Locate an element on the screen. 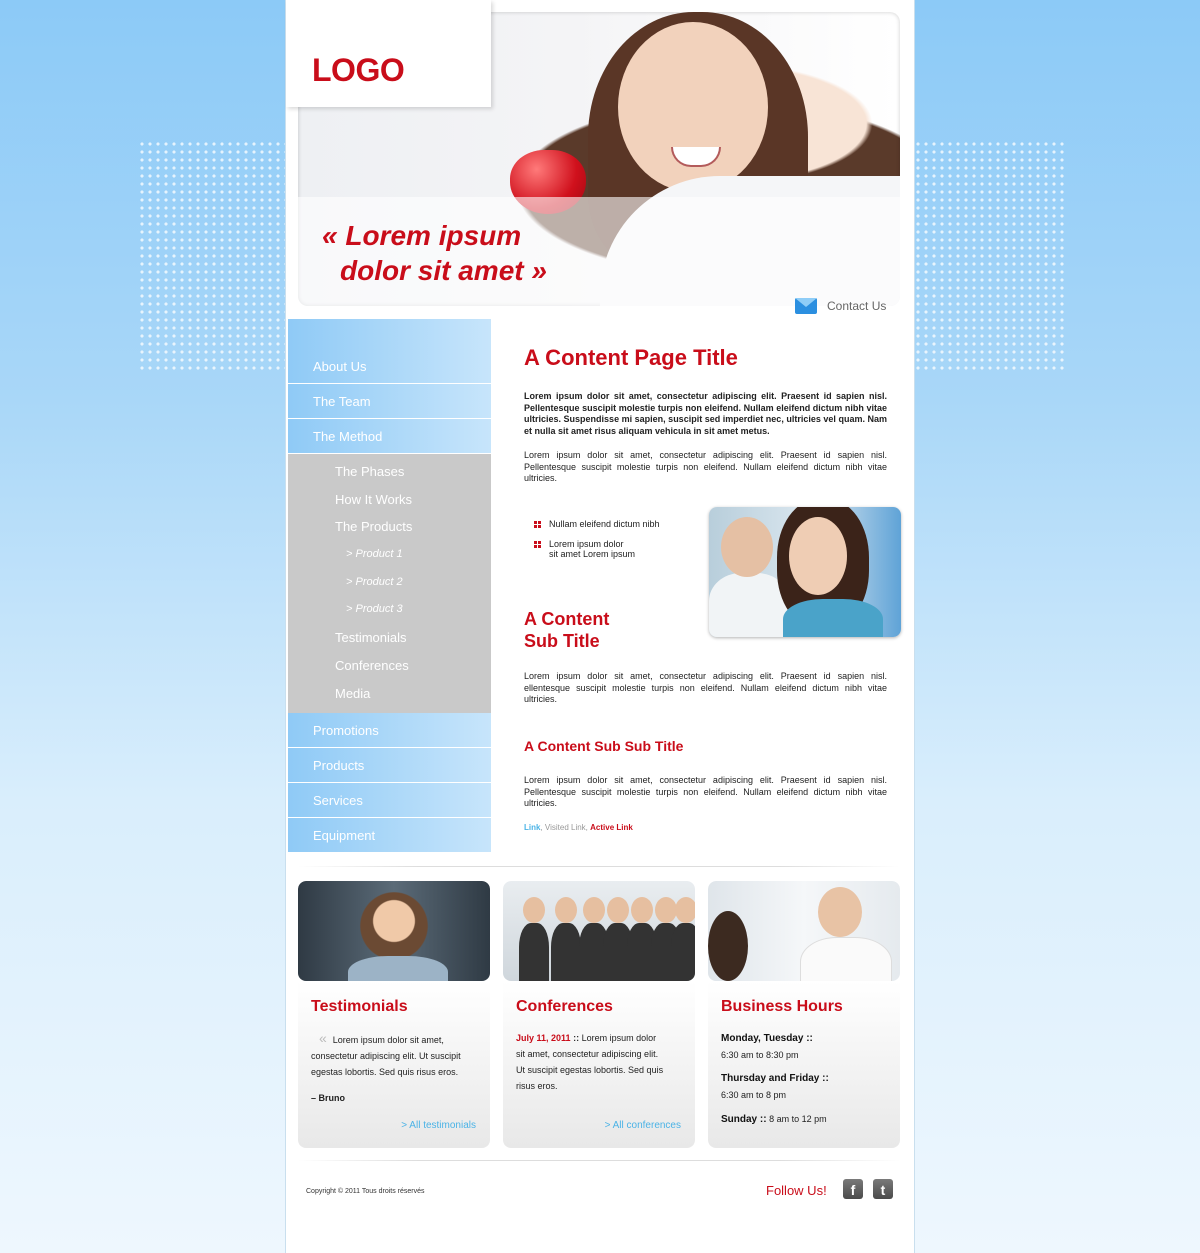  bullet-text-line2: sit amet Lorem ipsum is located at coordinates (592, 554).